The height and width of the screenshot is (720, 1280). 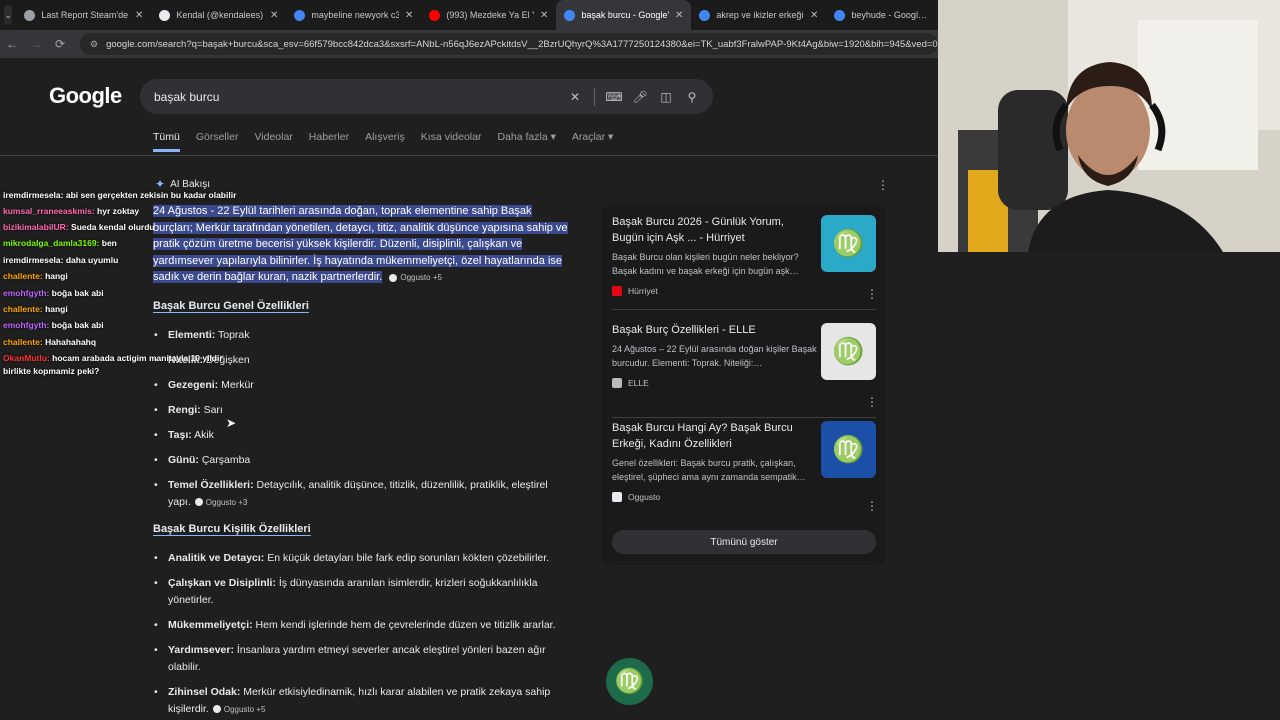 What do you see at coordinates (1109, 126) in the screenshot?
I see `webcam-overlay` at bounding box center [1109, 126].